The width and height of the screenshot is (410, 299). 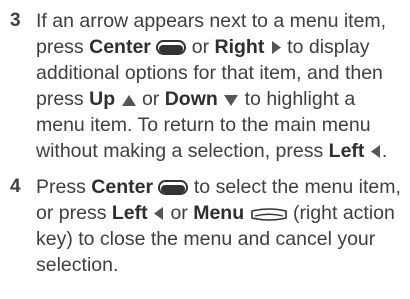 What do you see at coordinates (129, 100) in the screenshot?
I see `up-arrow-icon` at bounding box center [129, 100].